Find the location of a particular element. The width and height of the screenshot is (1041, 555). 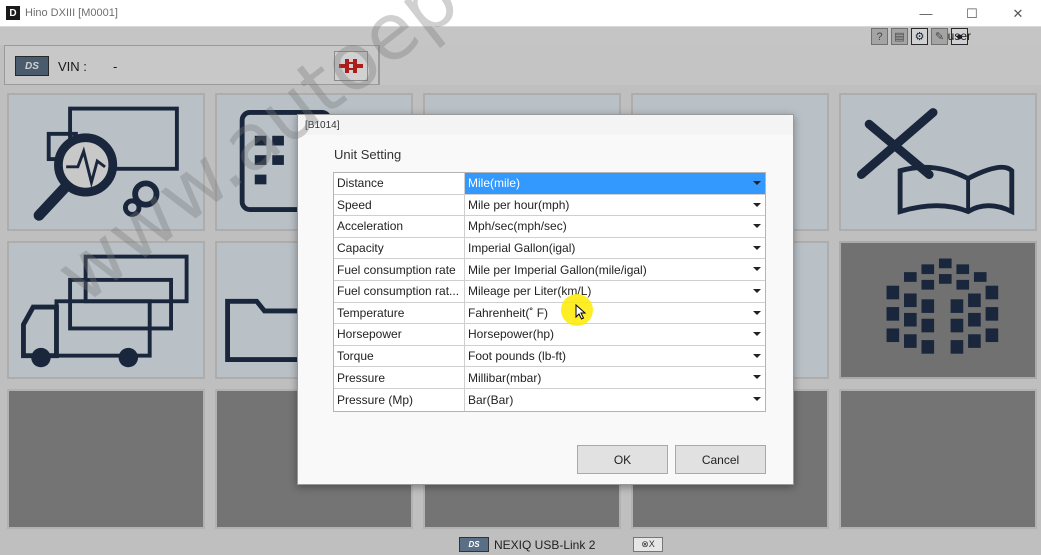

select-value: Mph/sec(mph/sec) is located at coordinates (517, 226).